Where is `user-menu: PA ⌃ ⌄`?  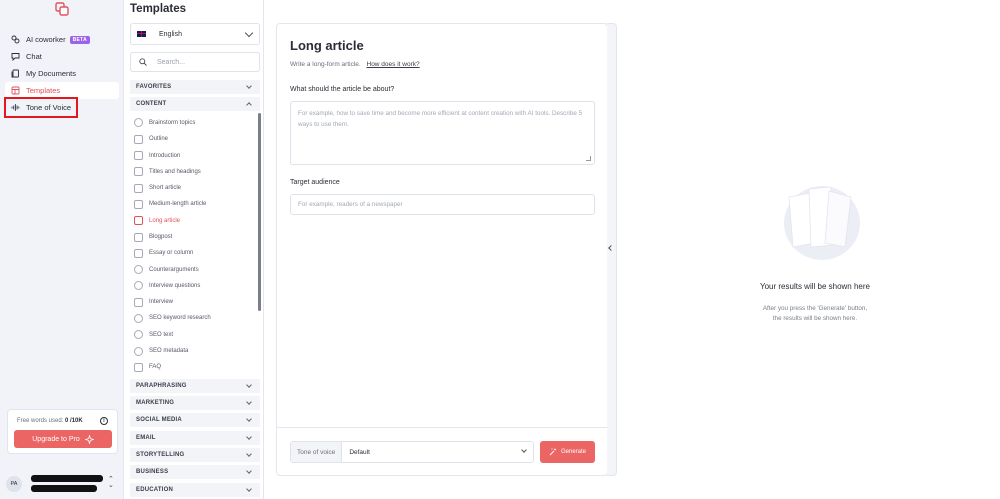 user-menu: PA ⌃ ⌄ is located at coordinates (63, 484).